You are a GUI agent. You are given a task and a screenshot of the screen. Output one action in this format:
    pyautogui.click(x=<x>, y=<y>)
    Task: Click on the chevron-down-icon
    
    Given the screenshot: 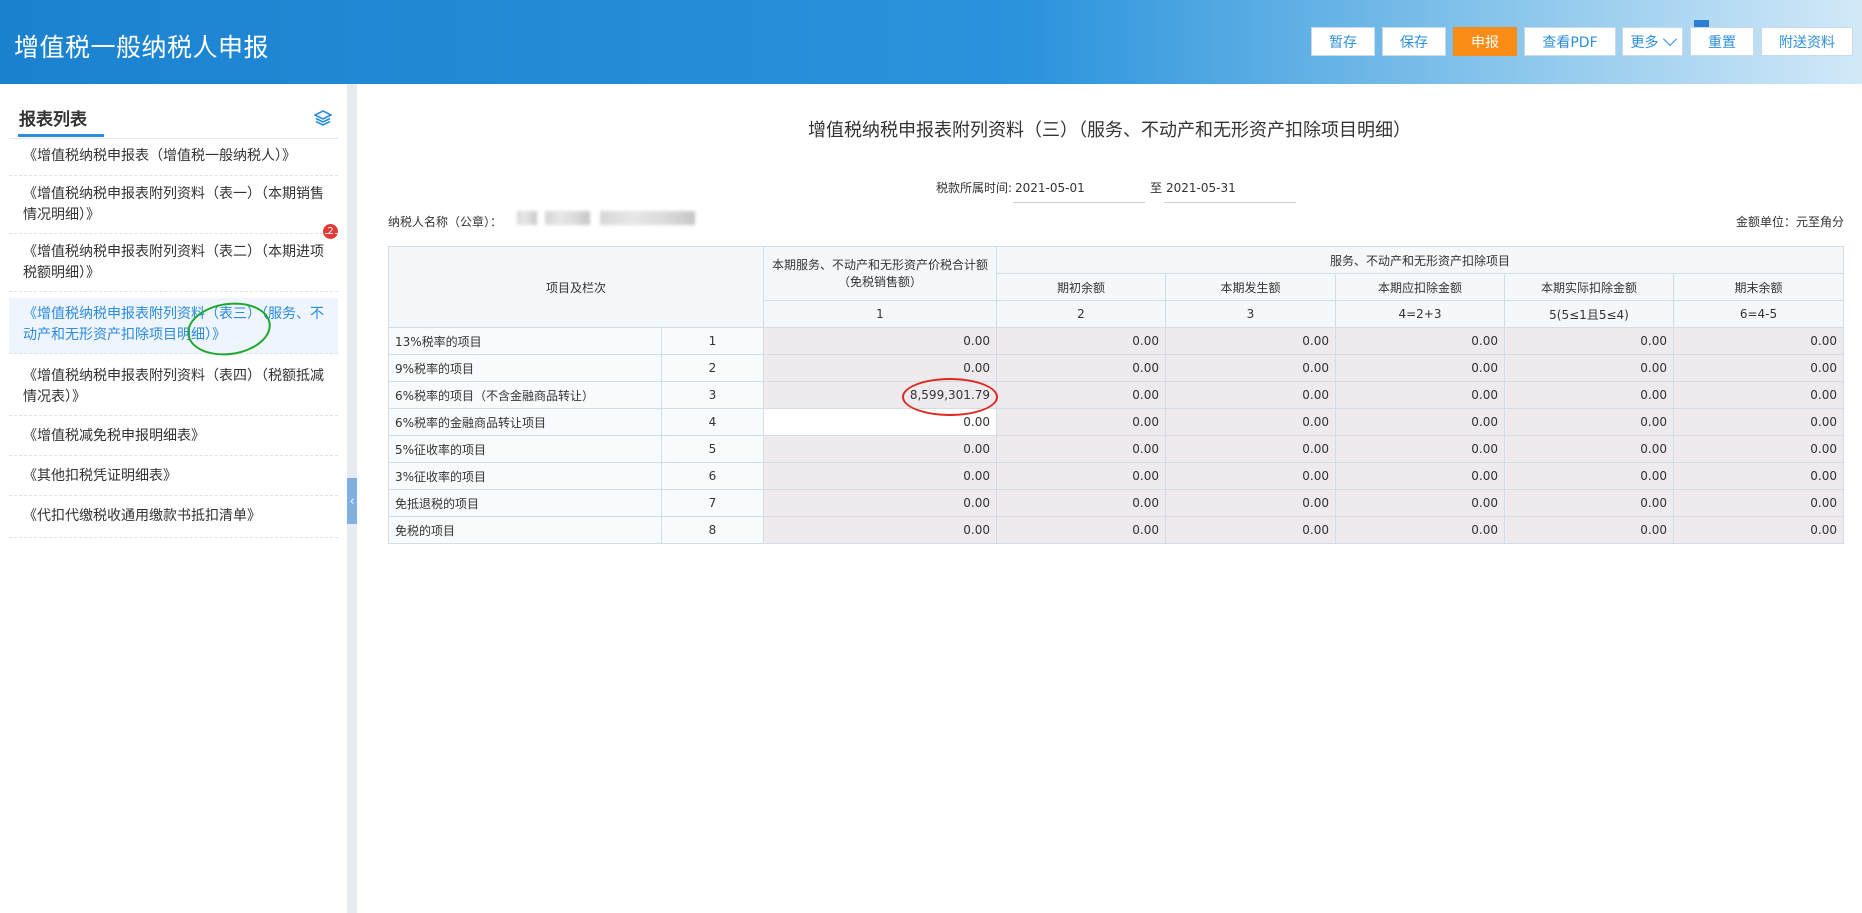 What is the action you would take?
    pyautogui.click(x=1669, y=38)
    